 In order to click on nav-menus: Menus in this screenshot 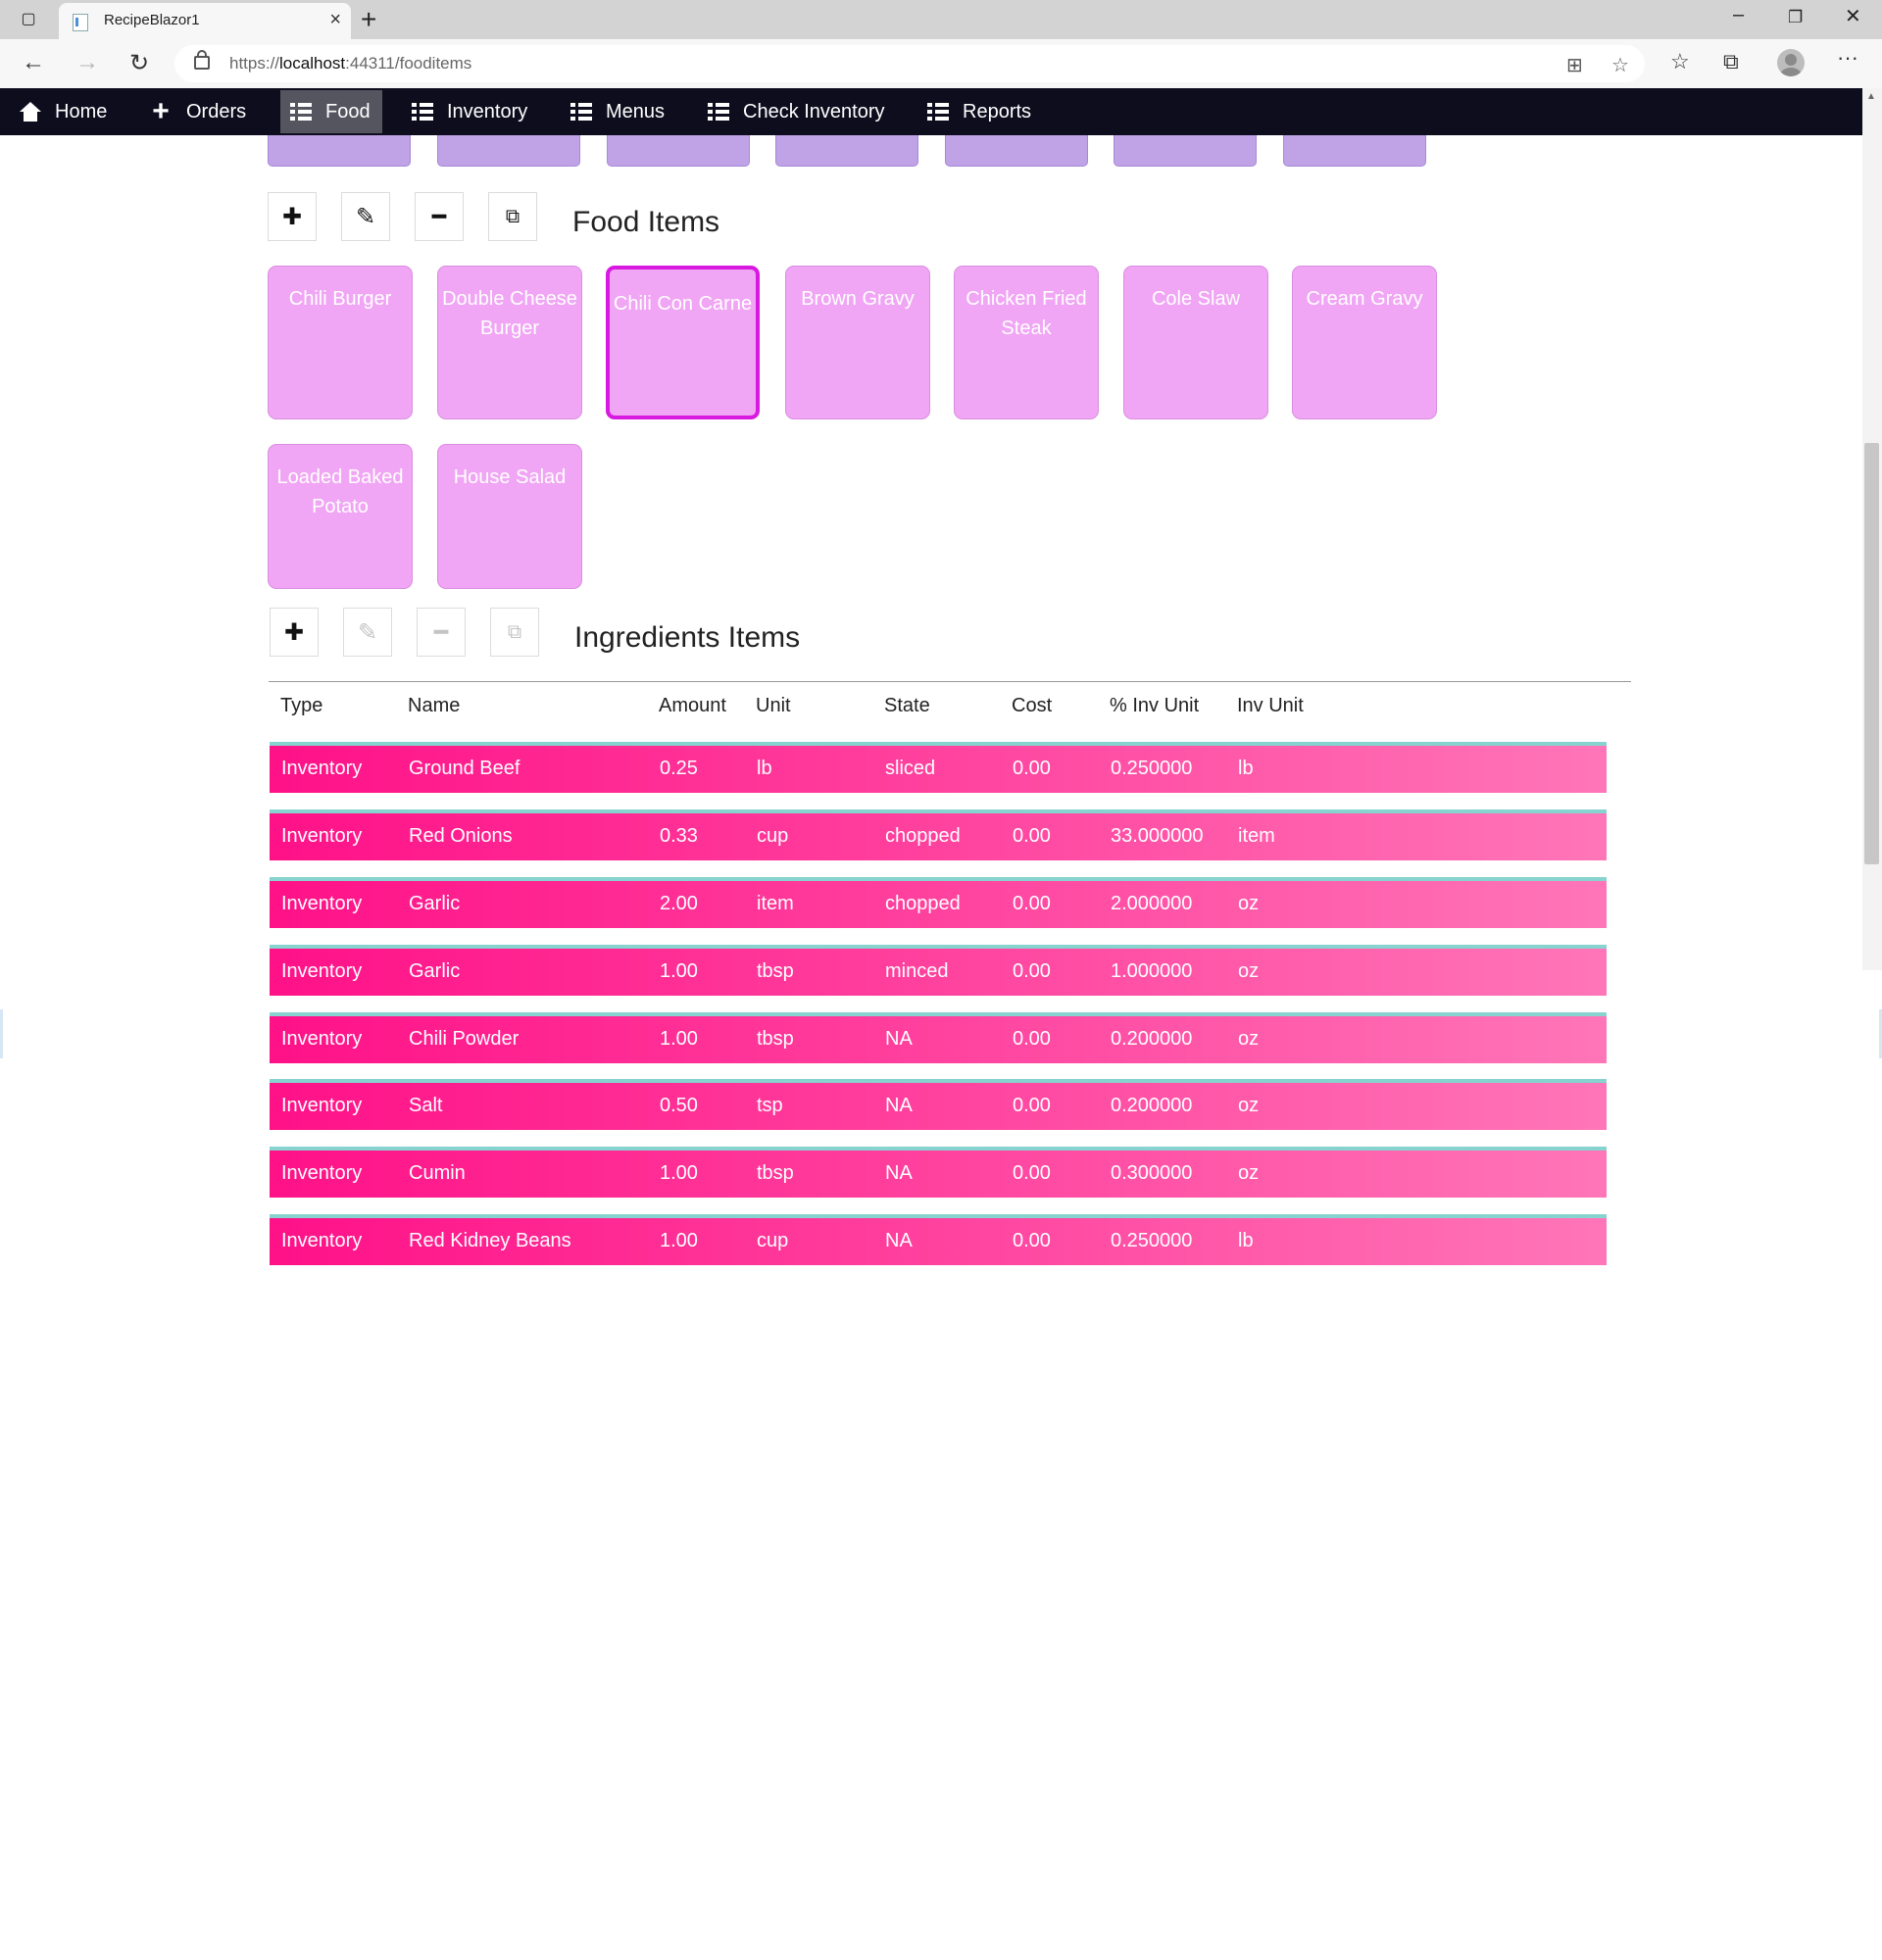, I will do `click(618, 111)`.